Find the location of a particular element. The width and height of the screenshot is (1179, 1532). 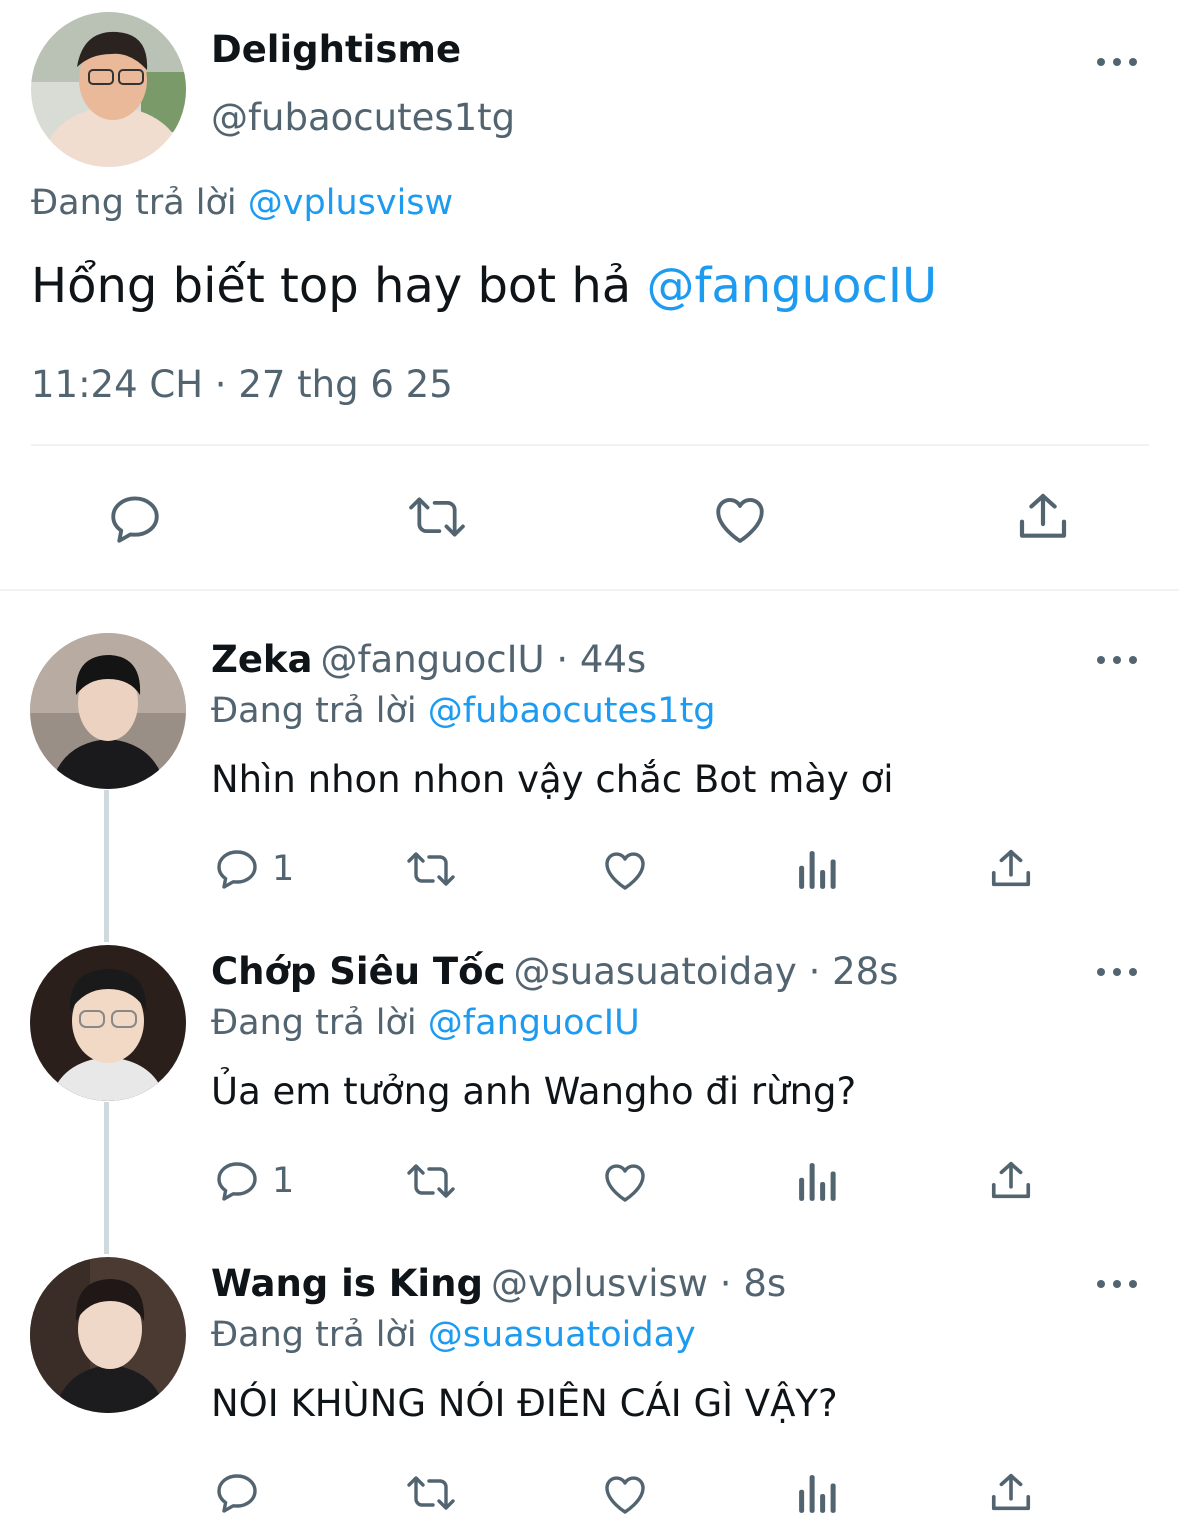

replying-to: Đang trả lời @suasuatoiday is located at coordinates (453, 1335).